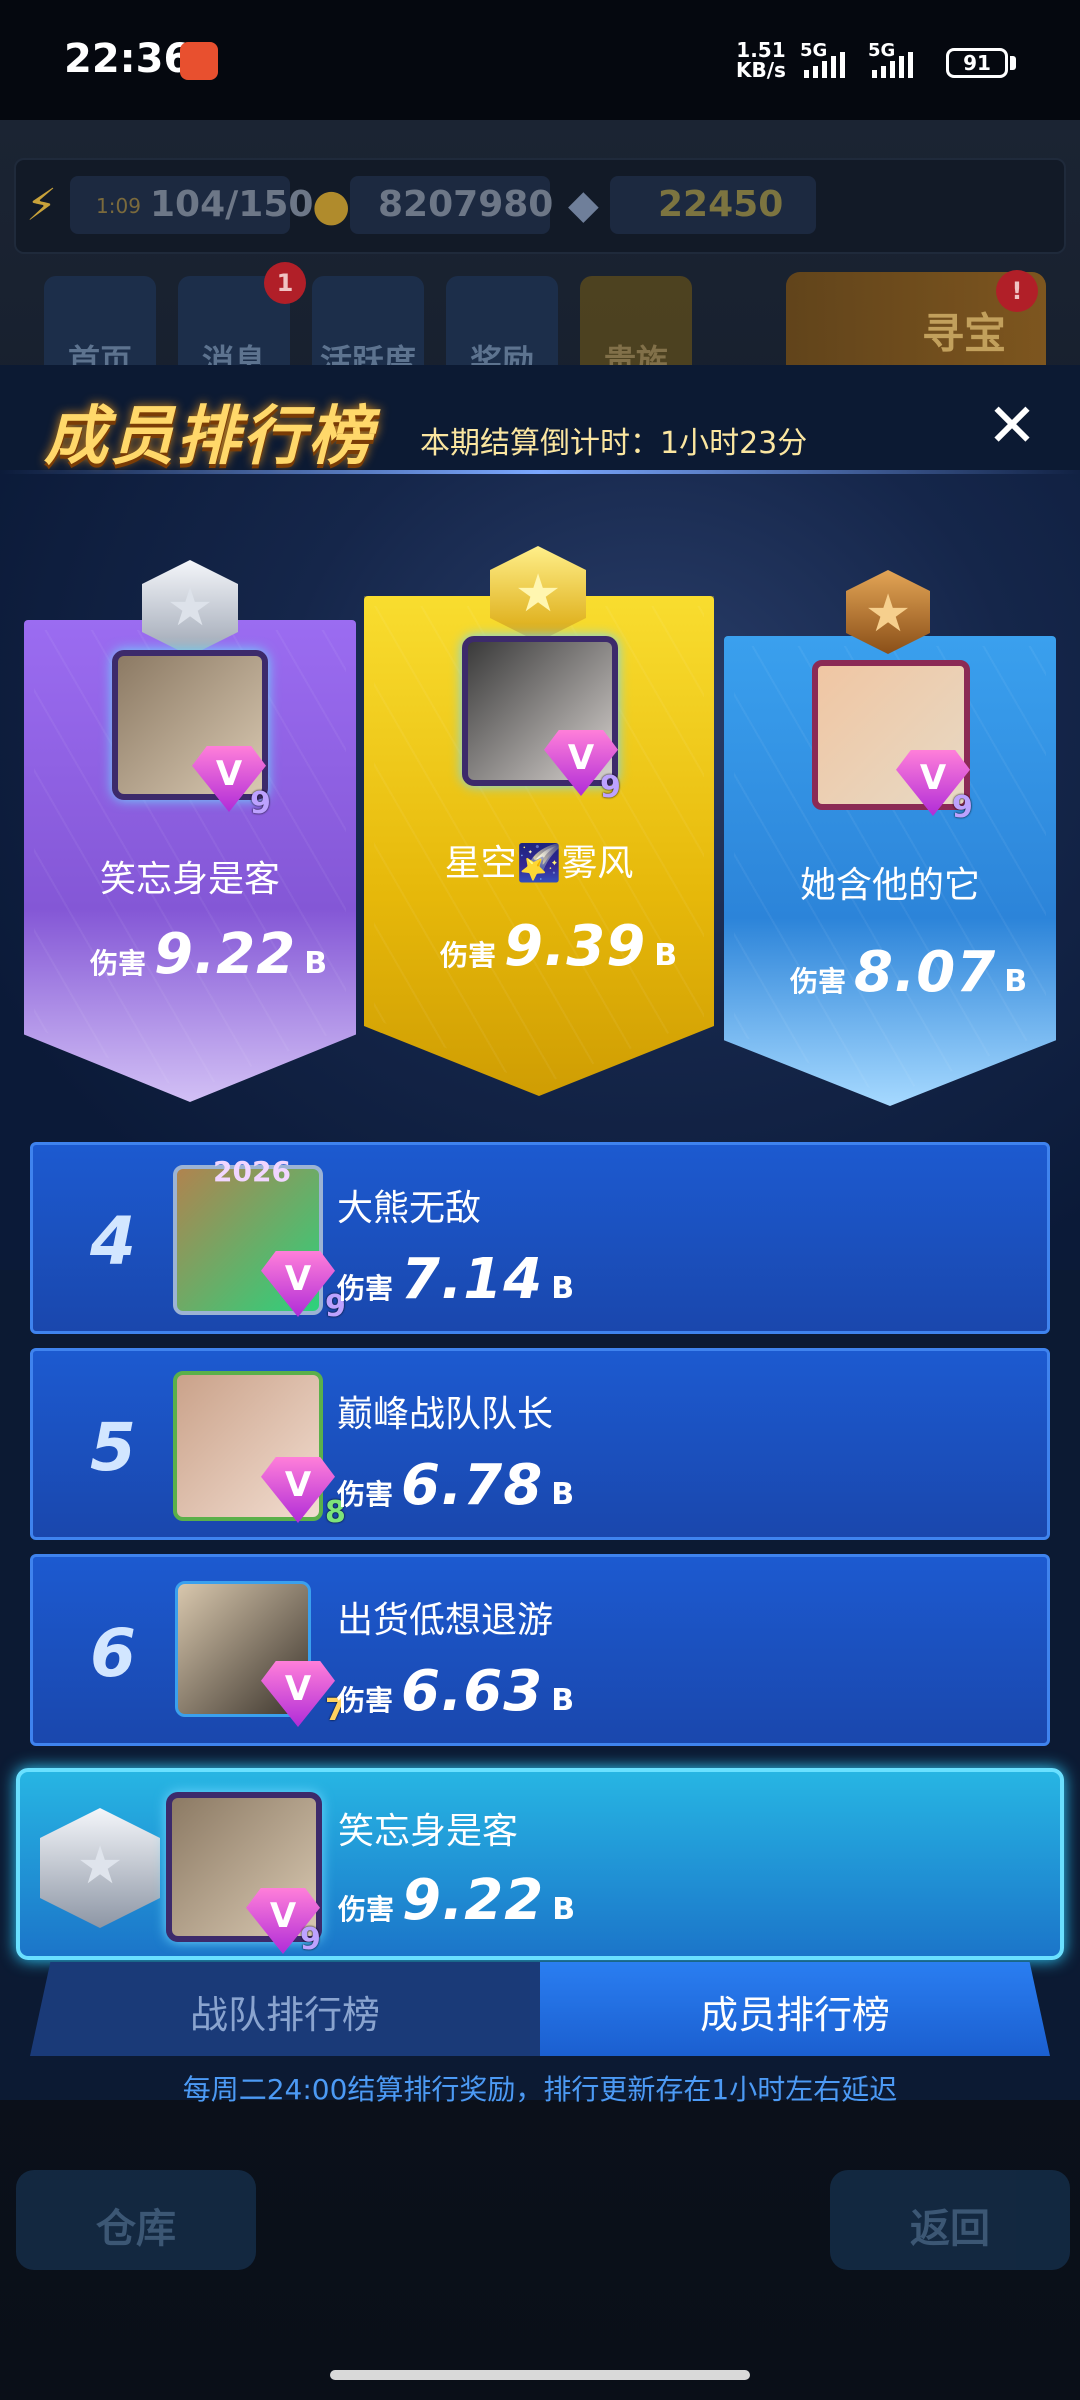 This screenshot has height=2400, width=1080. Describe the element at coordinates (950, 2229) in the screenshot. I see `back-label: 返回` at that location.